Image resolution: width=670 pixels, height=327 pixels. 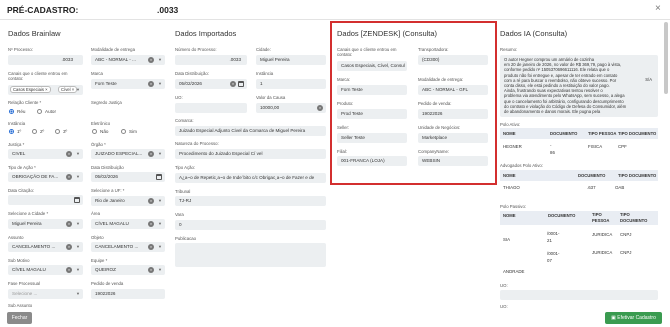 I want to click on radio-sim, so click(x=123, y=131).